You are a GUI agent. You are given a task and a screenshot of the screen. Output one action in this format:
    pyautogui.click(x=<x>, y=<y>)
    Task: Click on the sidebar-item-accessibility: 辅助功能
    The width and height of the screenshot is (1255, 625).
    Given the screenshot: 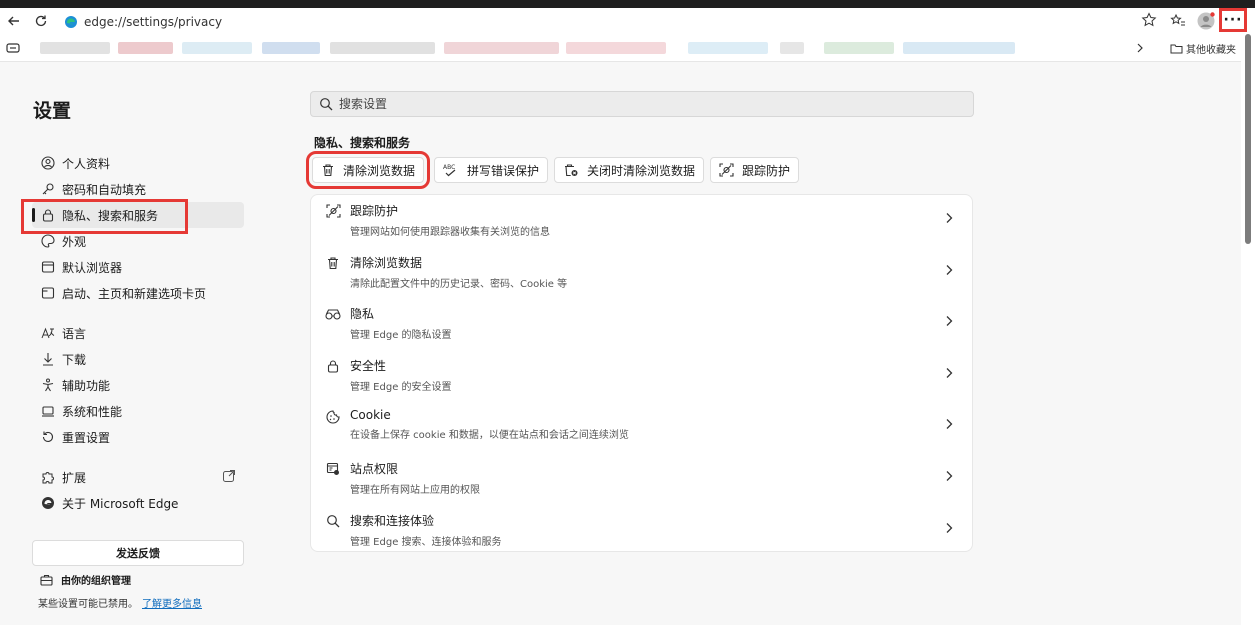 What is the action you would take?
    pyautogui.click(x=138, y=385)
    